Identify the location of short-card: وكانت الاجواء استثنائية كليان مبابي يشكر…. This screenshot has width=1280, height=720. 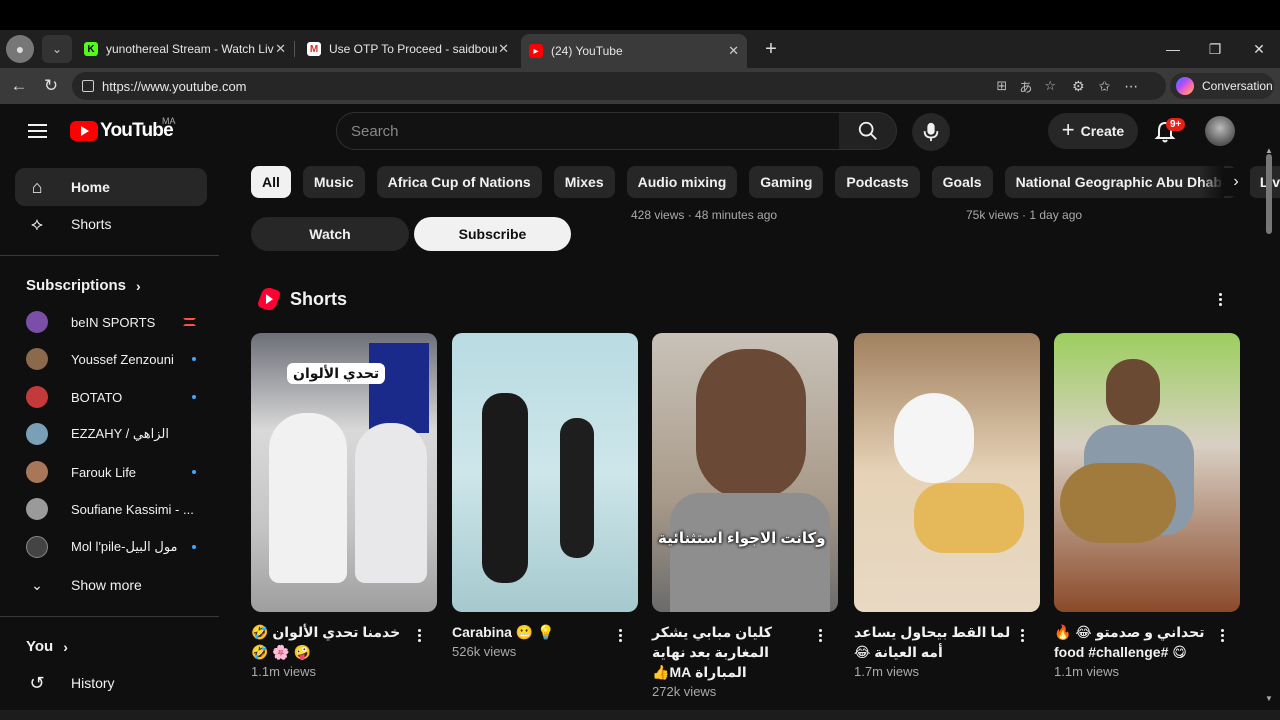
(745, 516).